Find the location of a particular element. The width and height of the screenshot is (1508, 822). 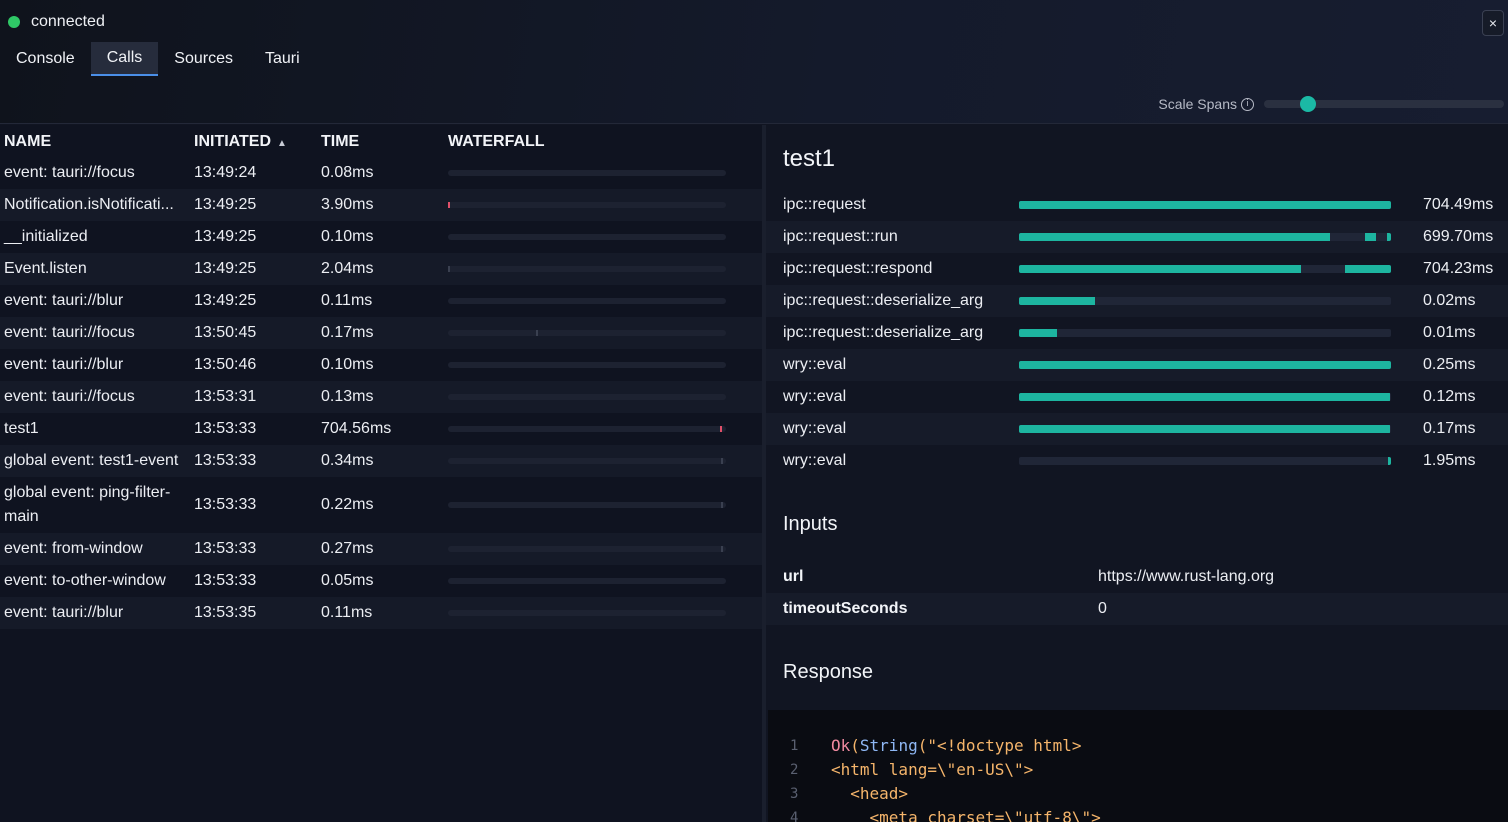

span-duration: 704.23ms is located at coordinates (1458, 268).